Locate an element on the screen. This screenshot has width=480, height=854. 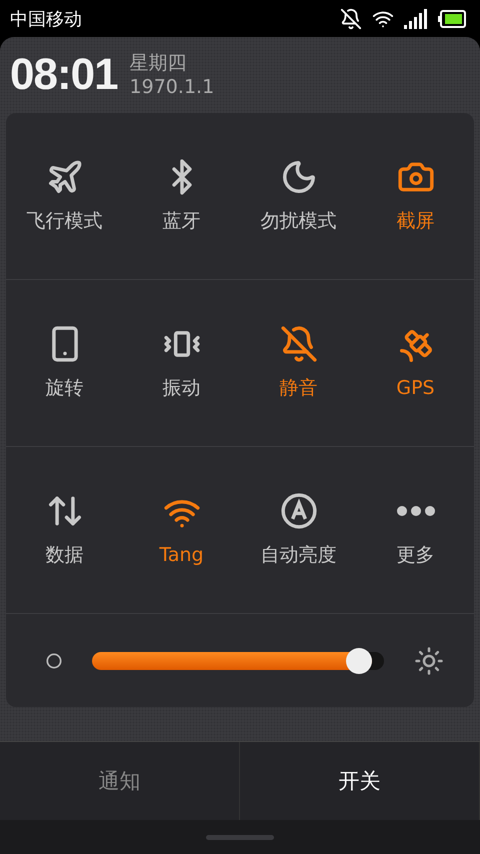
carrier-name: 中国移动 is located at coordinates (46, 19).